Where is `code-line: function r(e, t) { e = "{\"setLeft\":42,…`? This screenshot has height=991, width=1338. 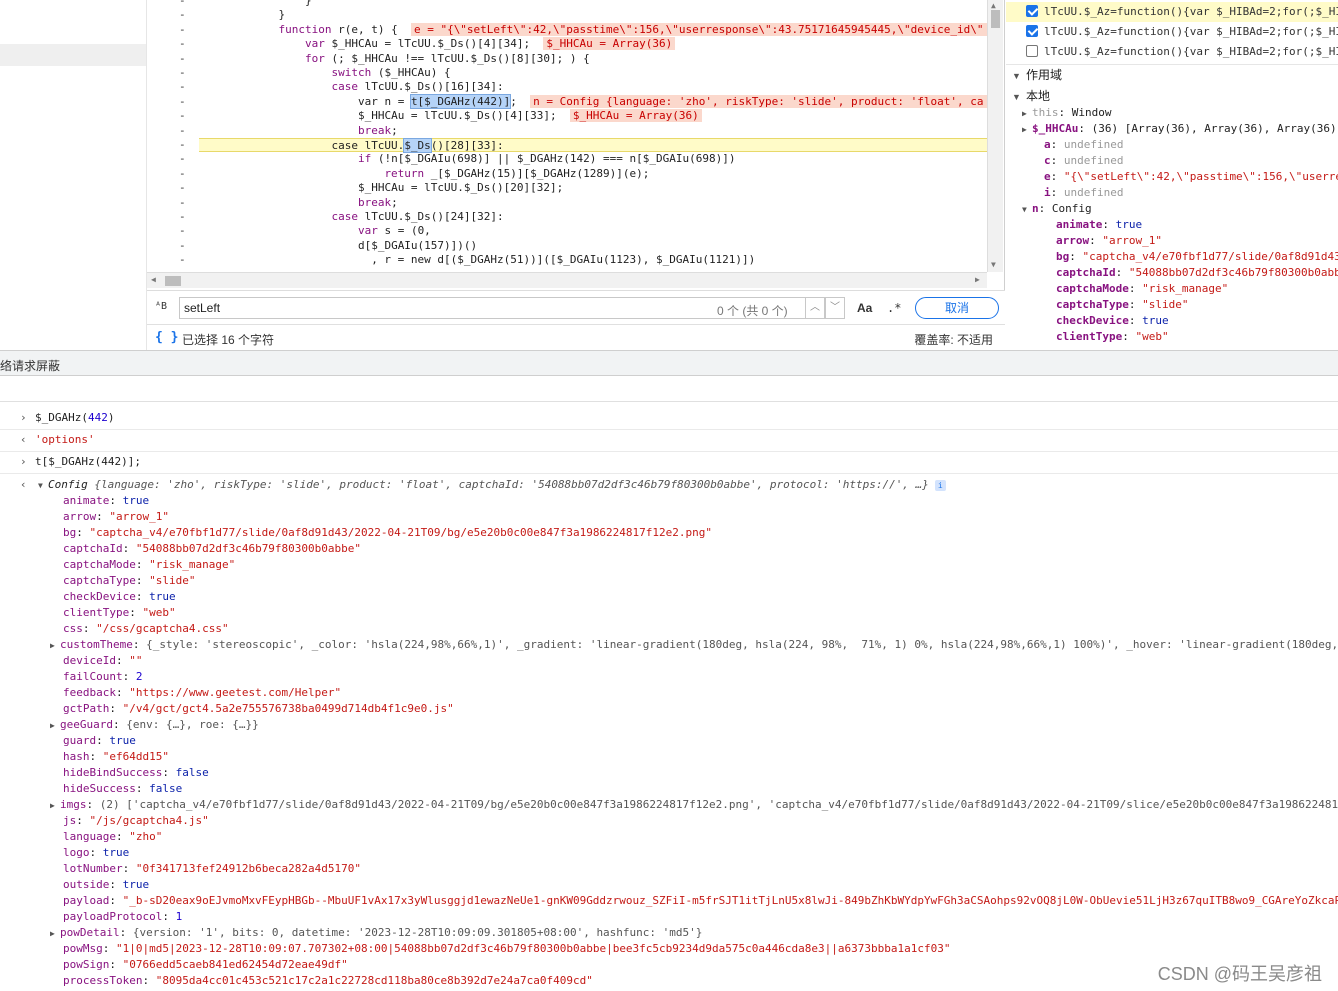 code-line: function r(e, t) { e = "{\"setLeft\":42,… is located at coordinates (593, 29).